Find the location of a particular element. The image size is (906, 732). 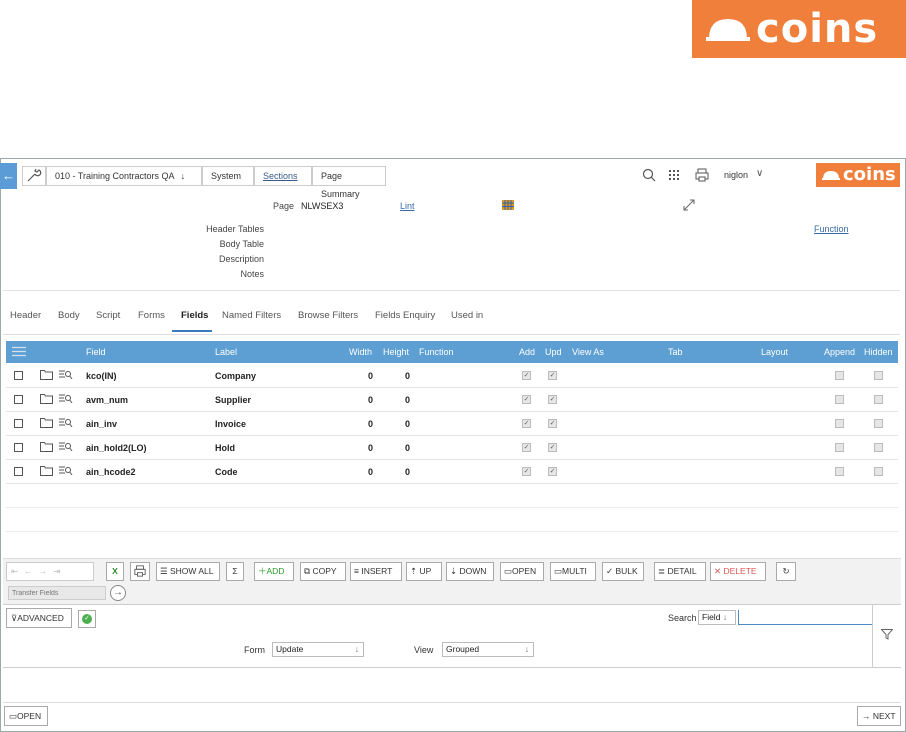

filter-toggle is located at coordinates (886, 636).